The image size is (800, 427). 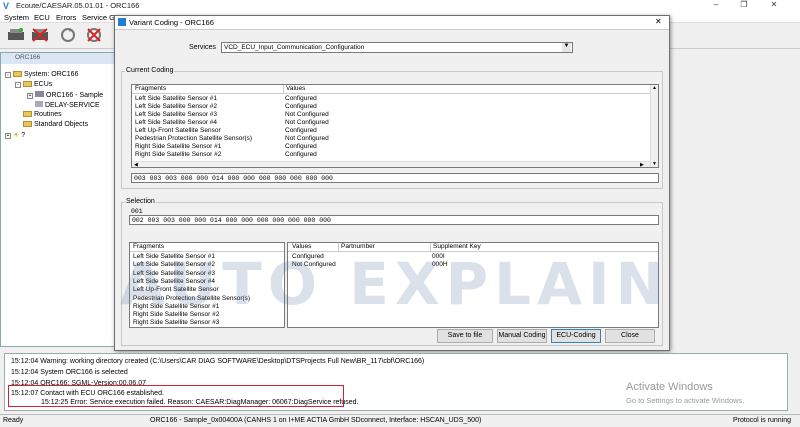 I want to click on activate-windows-subtitle: Go to Settings to activate Windows., so click(x=685, y=400).